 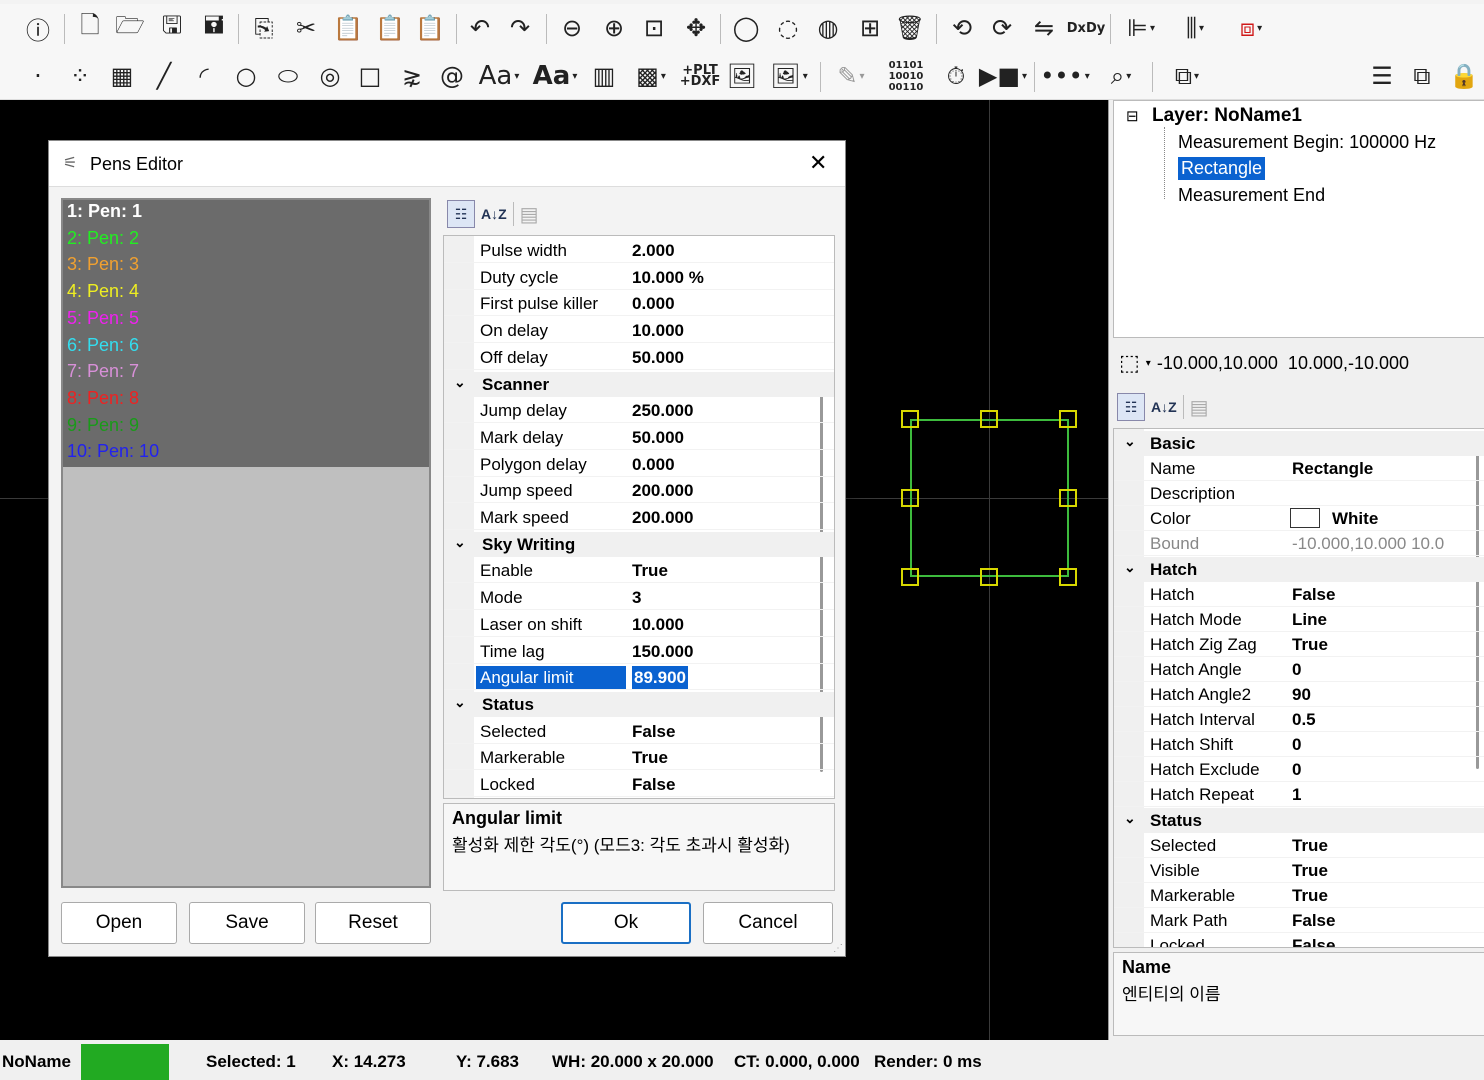 What do you see at coordinates (390, 28) in the screenshot?
I see `clipboard-icon: 📋` at bounding box center [390, 28].